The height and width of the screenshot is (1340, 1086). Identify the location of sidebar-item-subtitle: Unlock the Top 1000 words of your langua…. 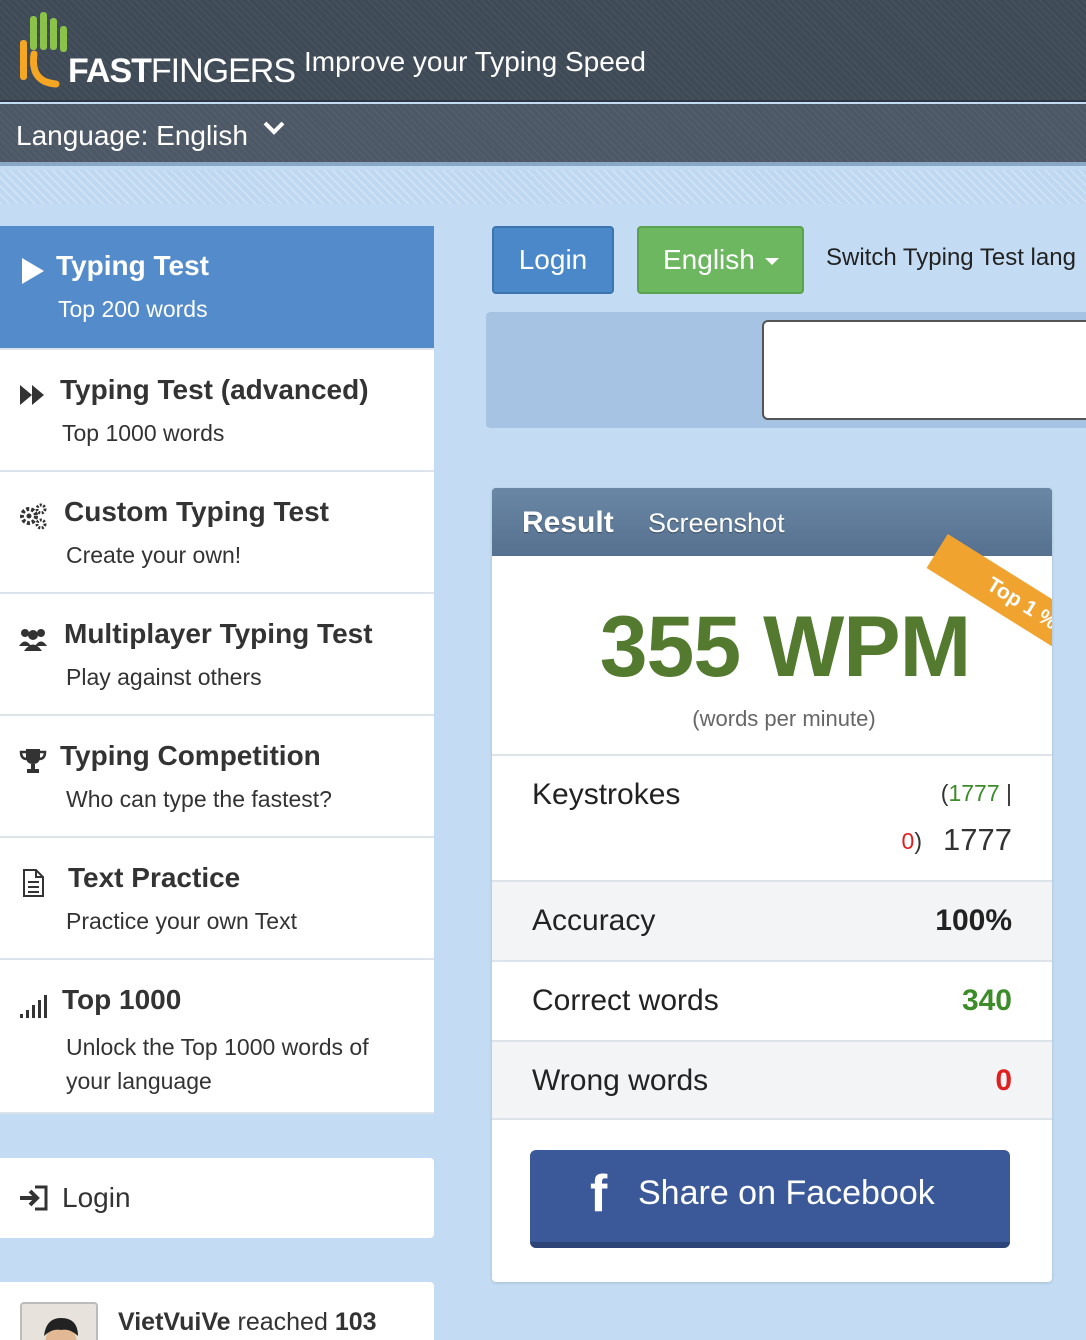
(217, 1064).